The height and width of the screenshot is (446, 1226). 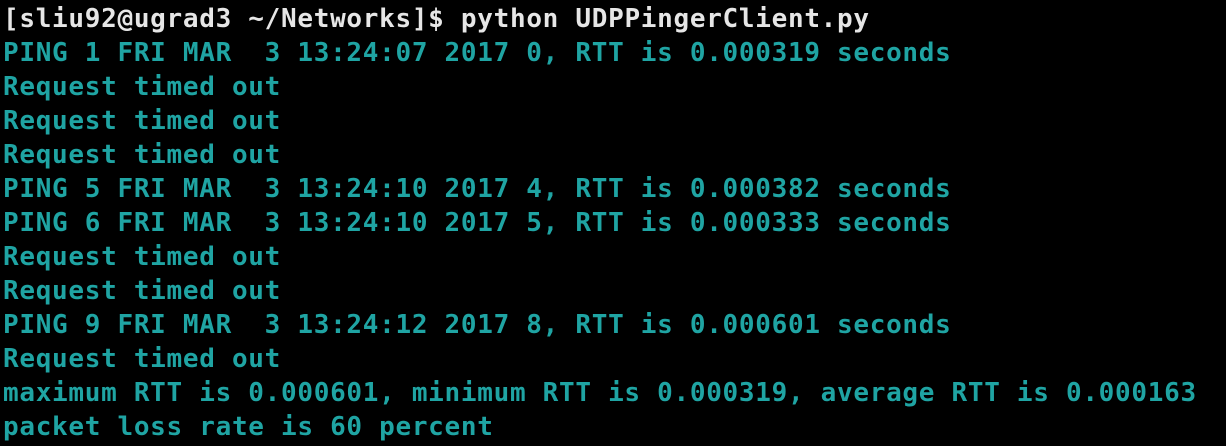 What do you see at coordinates (665, 19) in the screenshot?
I see `command-text: python UDPPingerClient.py` at bounding box center [665, 19].